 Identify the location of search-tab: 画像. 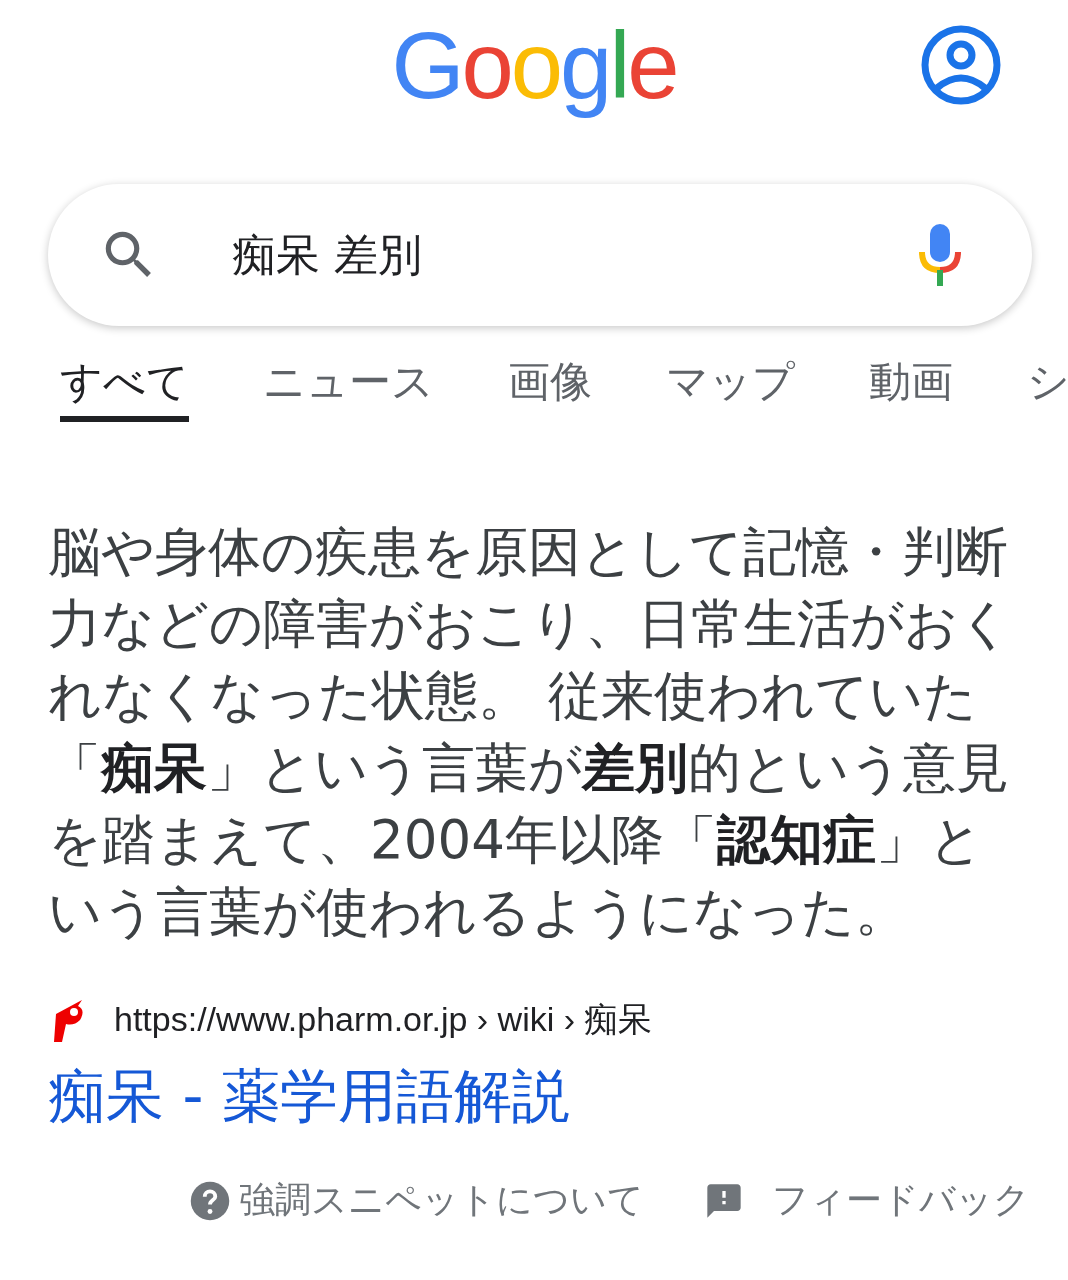
(550, 388).